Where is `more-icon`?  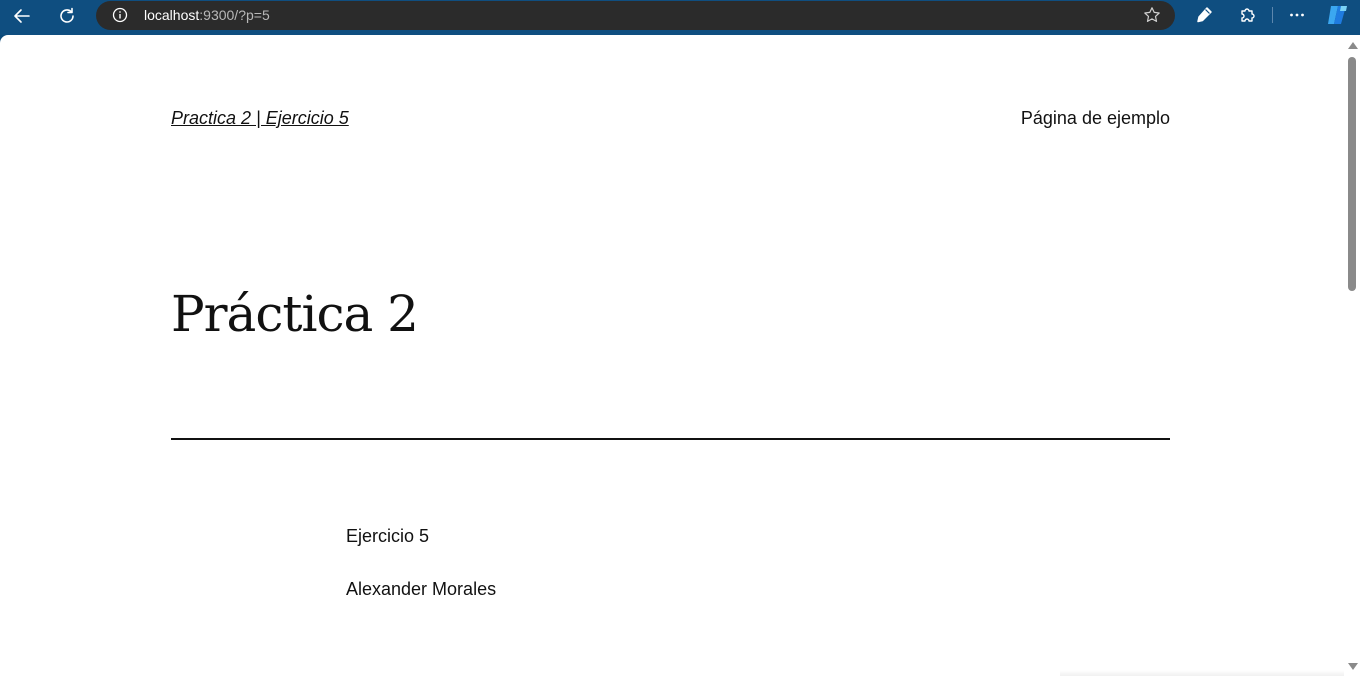 more-icon is located at coordinates (1297, 15).